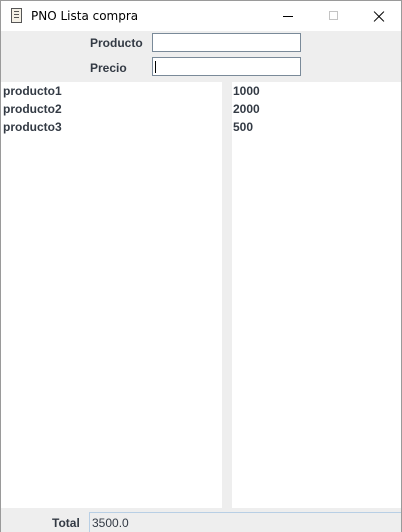 The width and height of the screenshot is (402, 532). Describe the element at coordinates (85, 16) in the screenshot. I see `window-title: PNO Lista compra` at that location.